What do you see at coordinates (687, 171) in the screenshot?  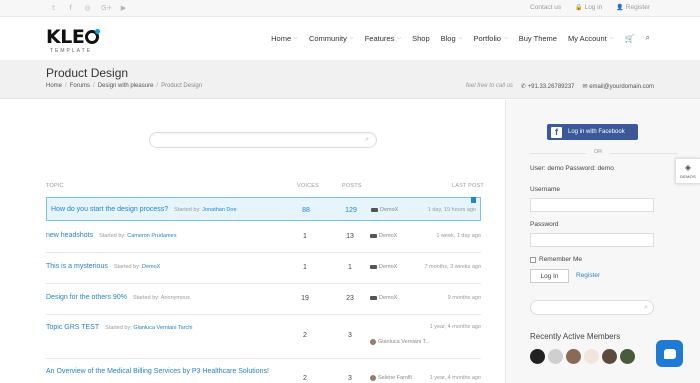 I see `demos-tab: ◈ DEMOS` at bounding box center [687, 171].